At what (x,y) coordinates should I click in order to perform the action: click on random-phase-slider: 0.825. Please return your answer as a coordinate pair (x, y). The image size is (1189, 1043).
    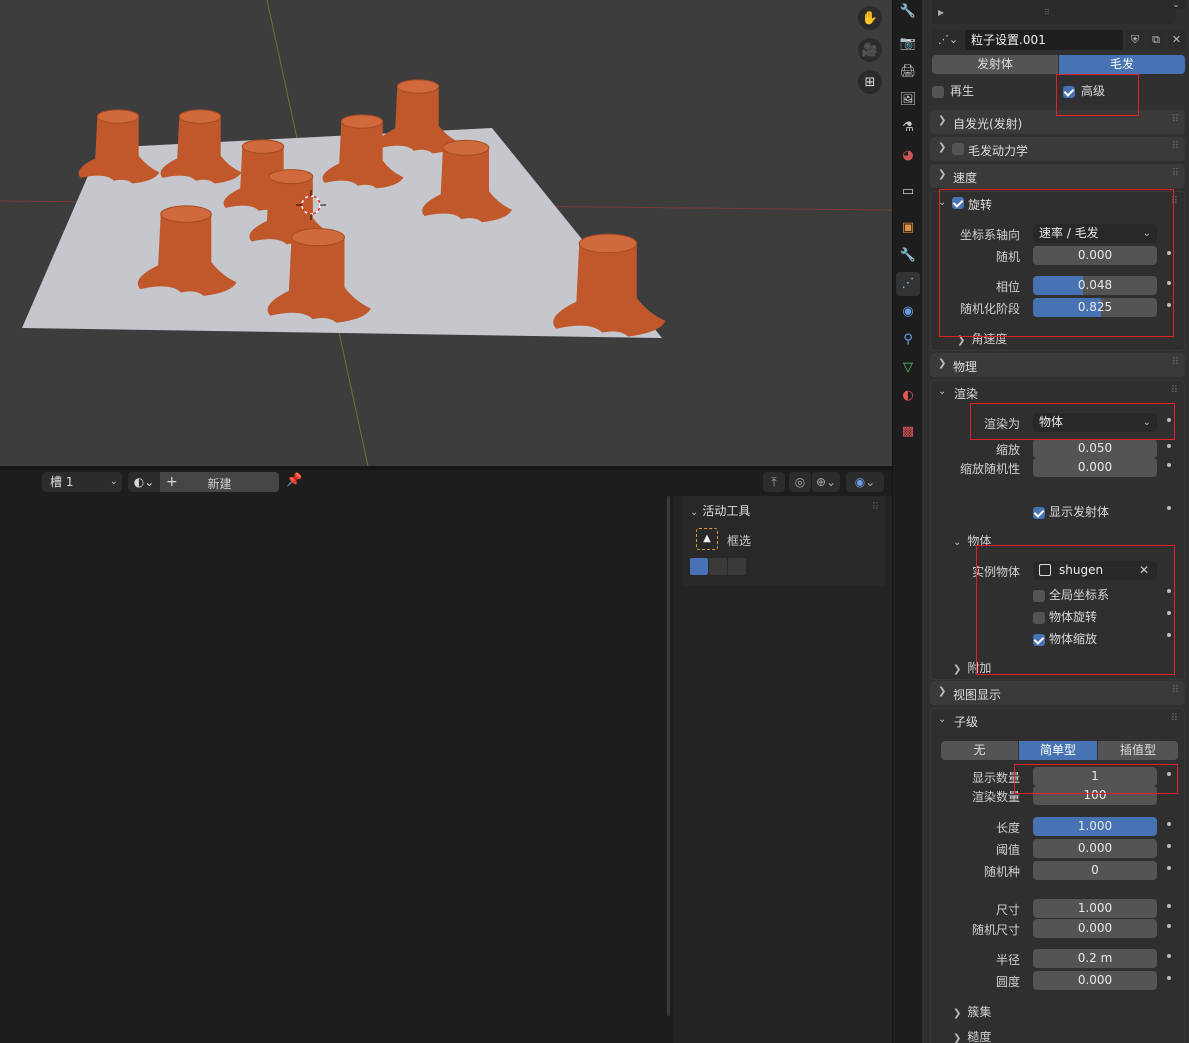
    Looking at the image, I should click on (1095, 307).